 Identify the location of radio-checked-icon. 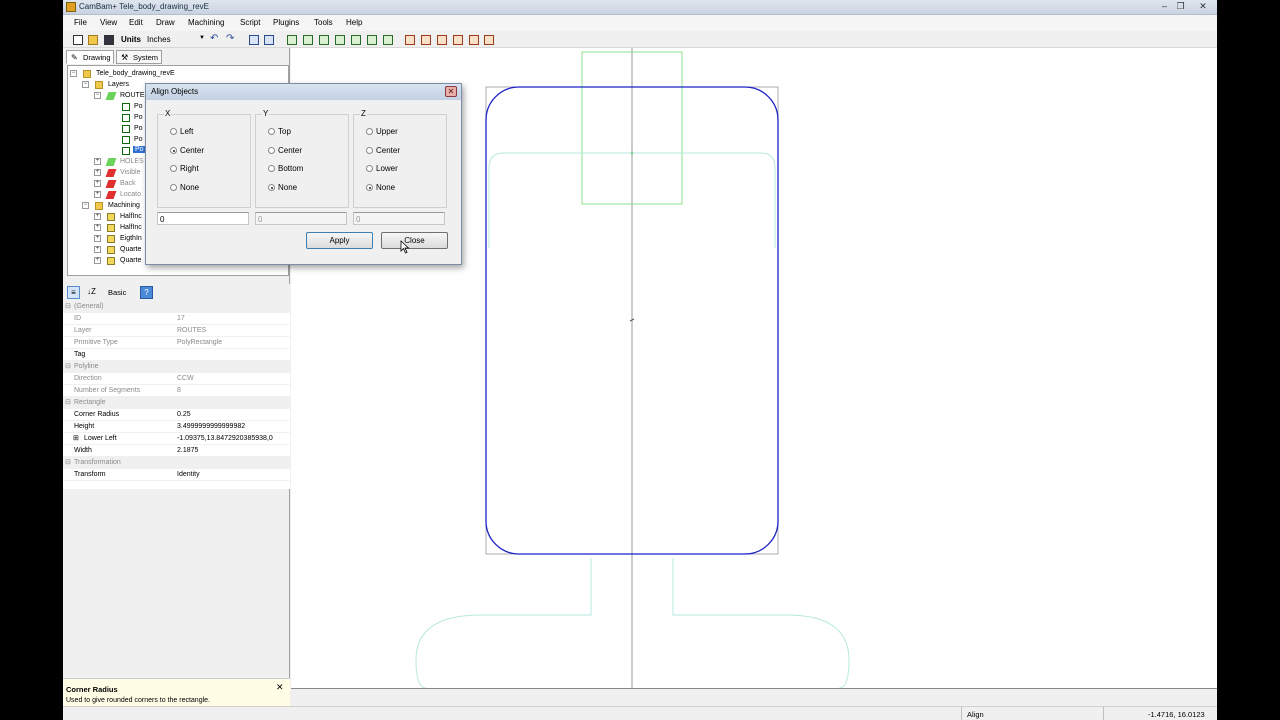
(369, 187).